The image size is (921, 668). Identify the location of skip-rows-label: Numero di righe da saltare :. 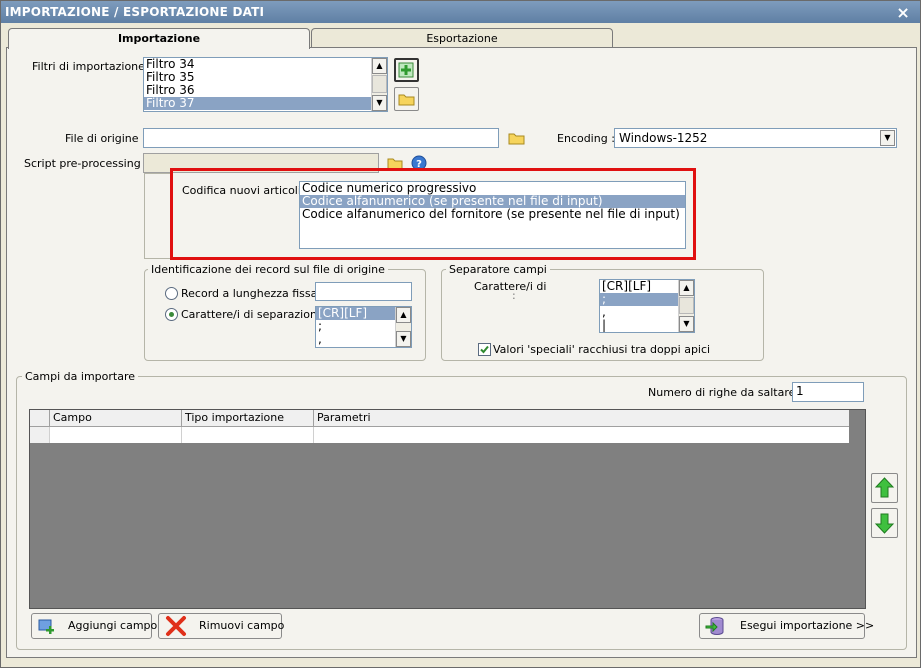
(725, 392).